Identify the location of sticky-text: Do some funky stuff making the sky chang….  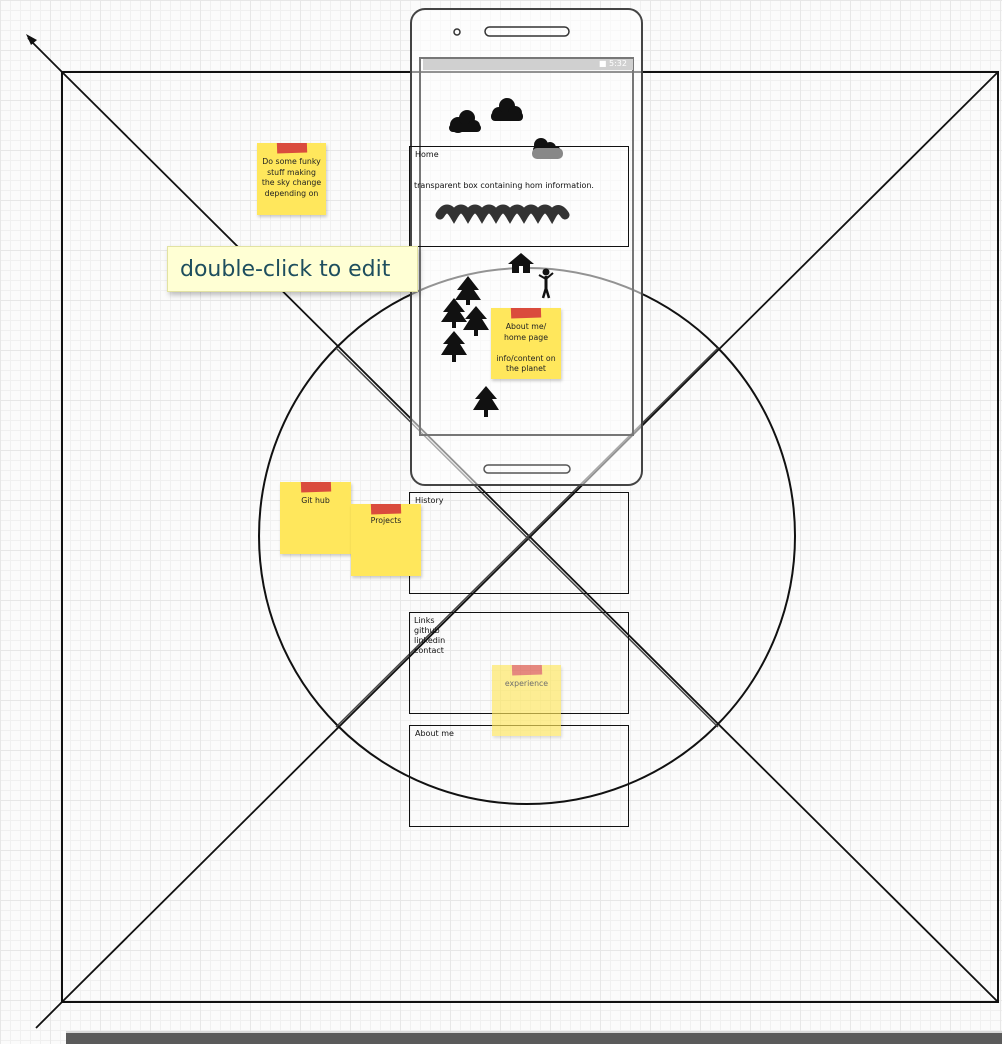
(291, 177).